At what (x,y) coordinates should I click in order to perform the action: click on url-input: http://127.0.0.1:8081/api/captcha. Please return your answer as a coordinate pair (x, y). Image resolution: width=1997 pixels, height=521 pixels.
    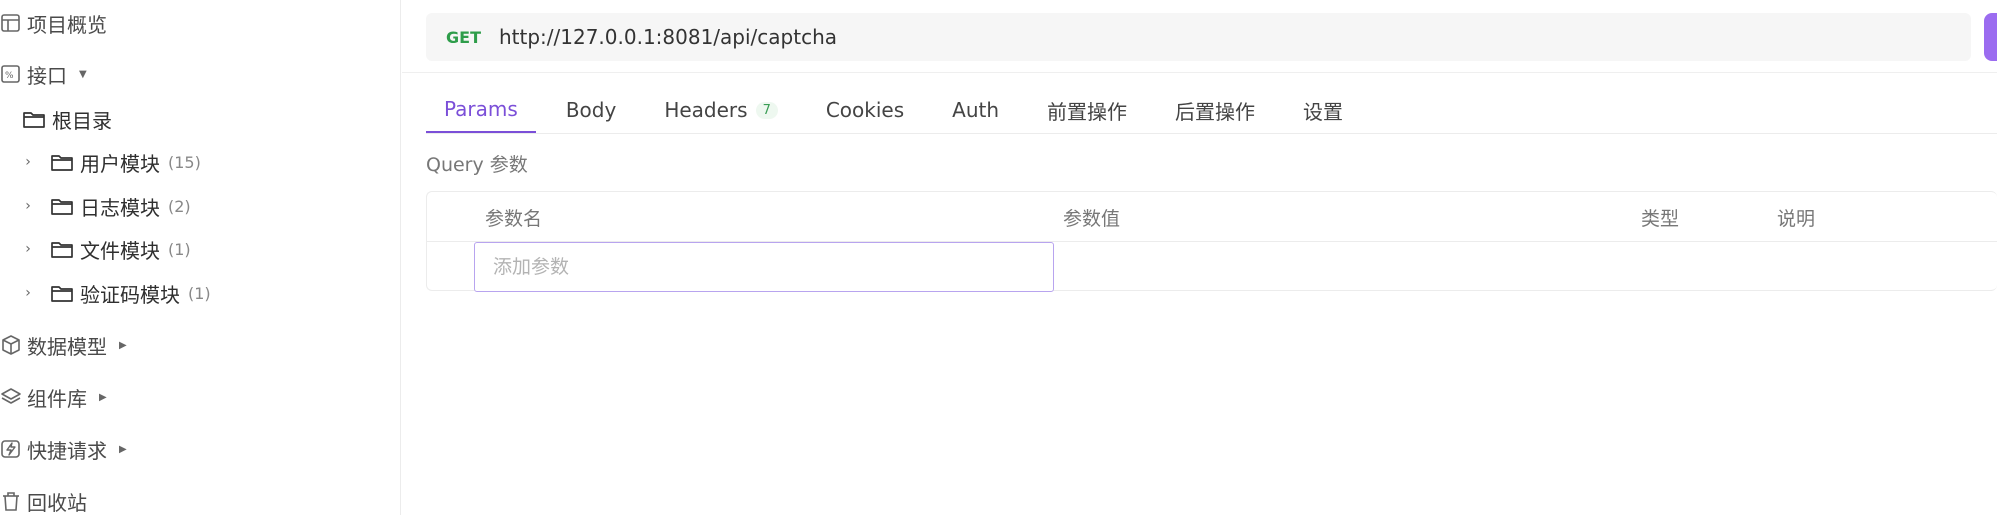
    Looking at the image, I should click on (668, 37).